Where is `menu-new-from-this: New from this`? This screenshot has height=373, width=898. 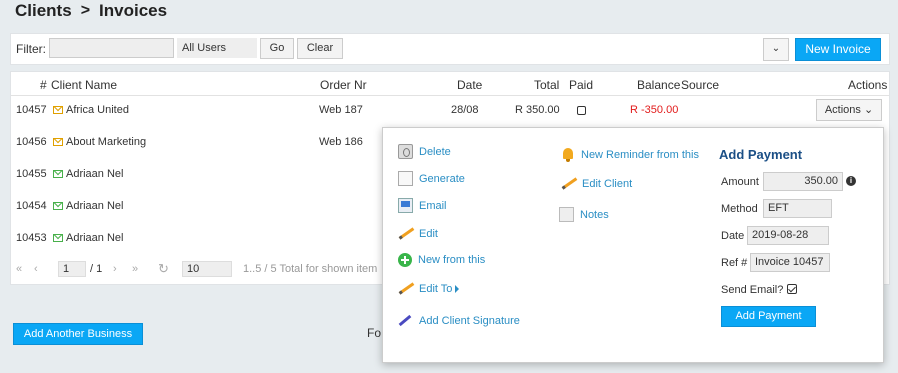 menu-new-from-this: New from this is located at coordinates (441, 260).